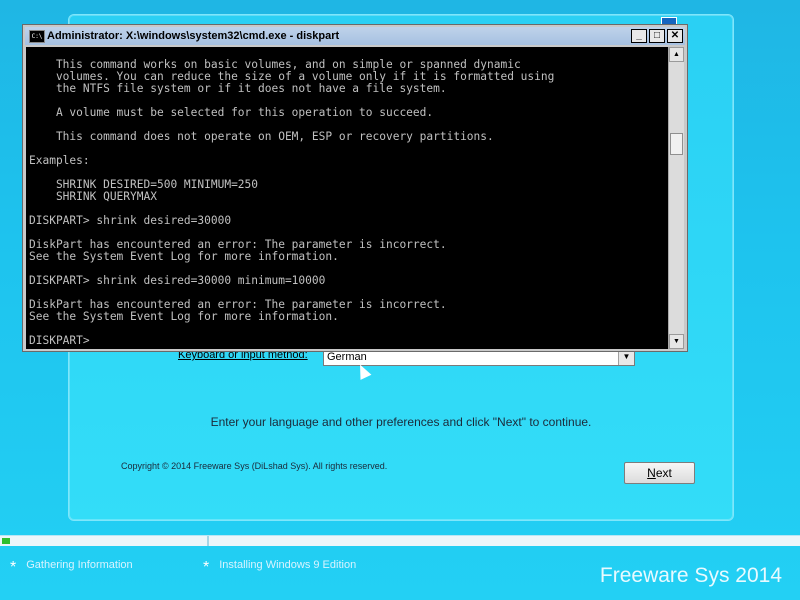 The height and width of the screenshot is (600, 800). What do you see at coordinates (657, 36) in the screenshot?
I see `maximize-icon: □` at bounding box center [657, 36].